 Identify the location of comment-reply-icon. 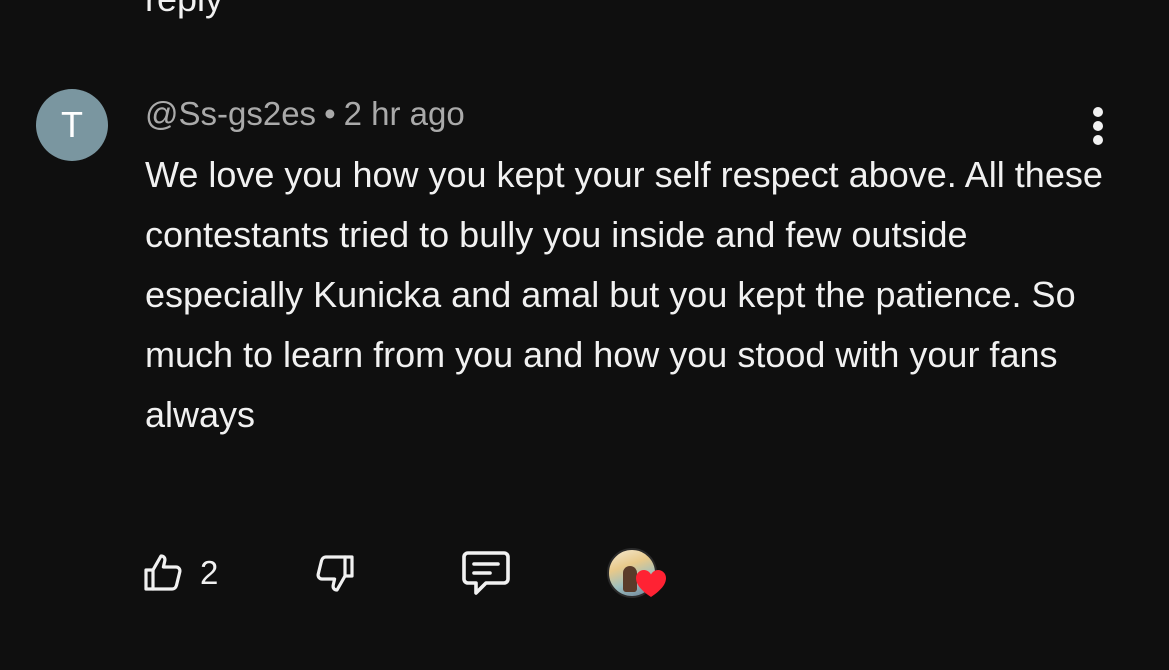
(486, 573).